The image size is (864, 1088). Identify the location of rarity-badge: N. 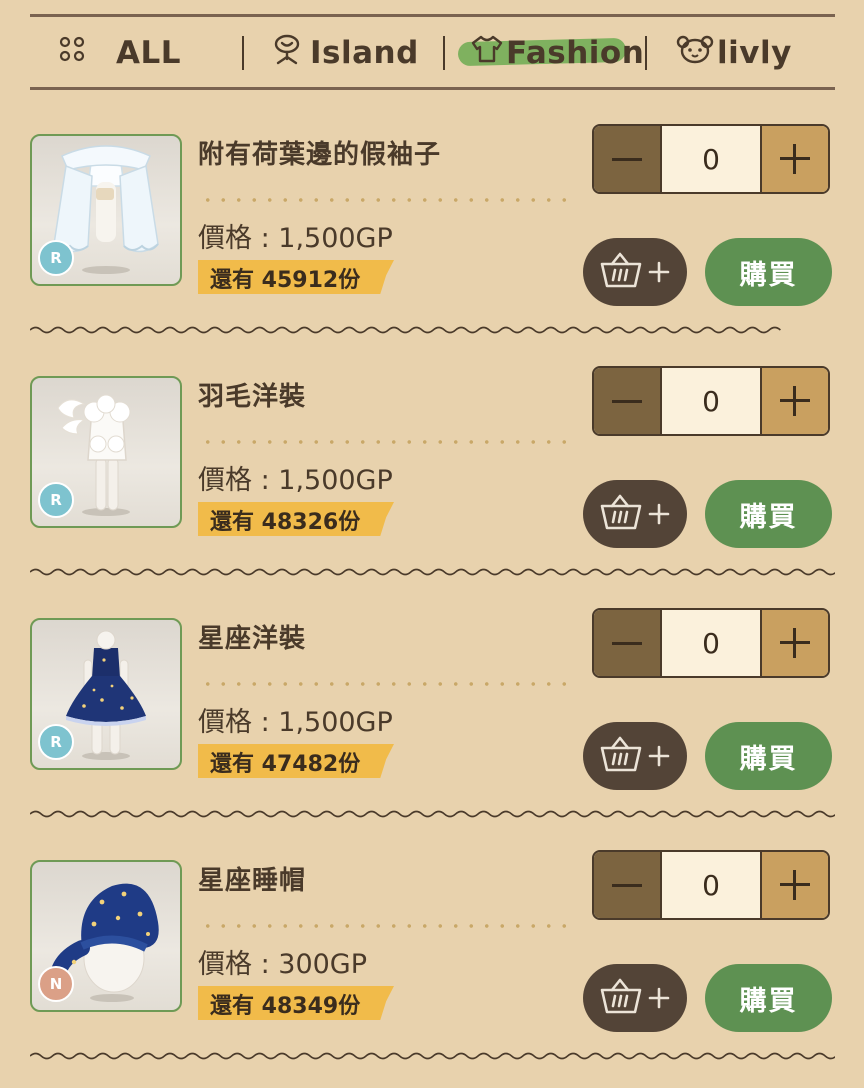
(56, 984).